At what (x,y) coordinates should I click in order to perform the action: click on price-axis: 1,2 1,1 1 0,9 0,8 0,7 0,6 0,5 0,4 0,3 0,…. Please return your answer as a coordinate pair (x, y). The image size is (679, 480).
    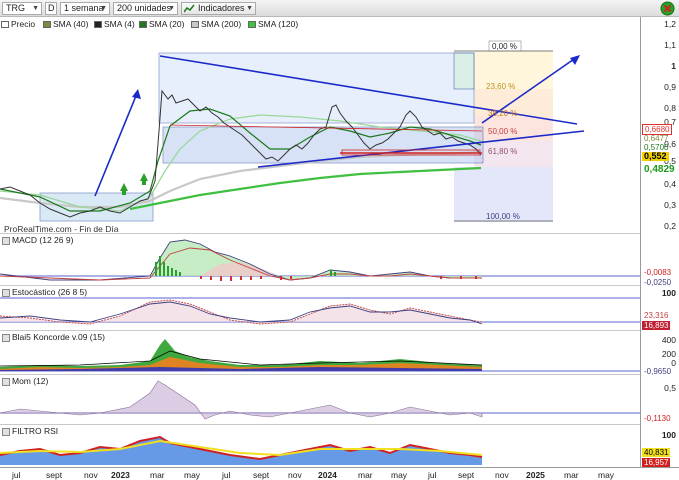
    Looking at the image, I should click on (659, 242).